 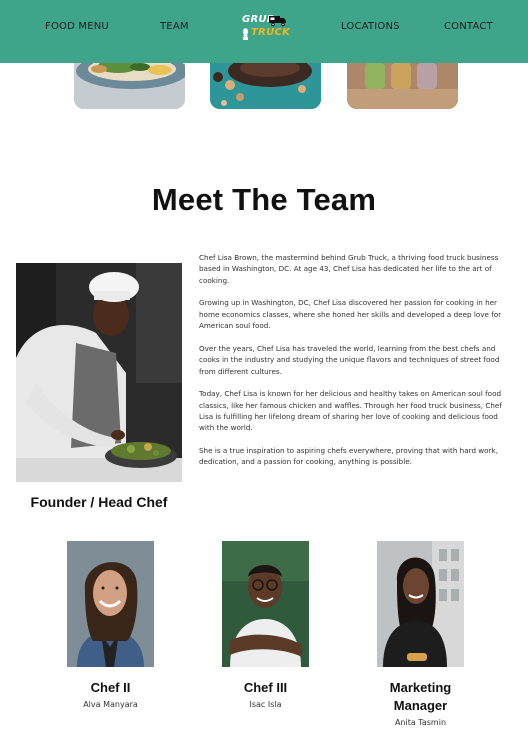 I want to click on nav-link-locations: LOCATIONS, so click(x=370, y=26).